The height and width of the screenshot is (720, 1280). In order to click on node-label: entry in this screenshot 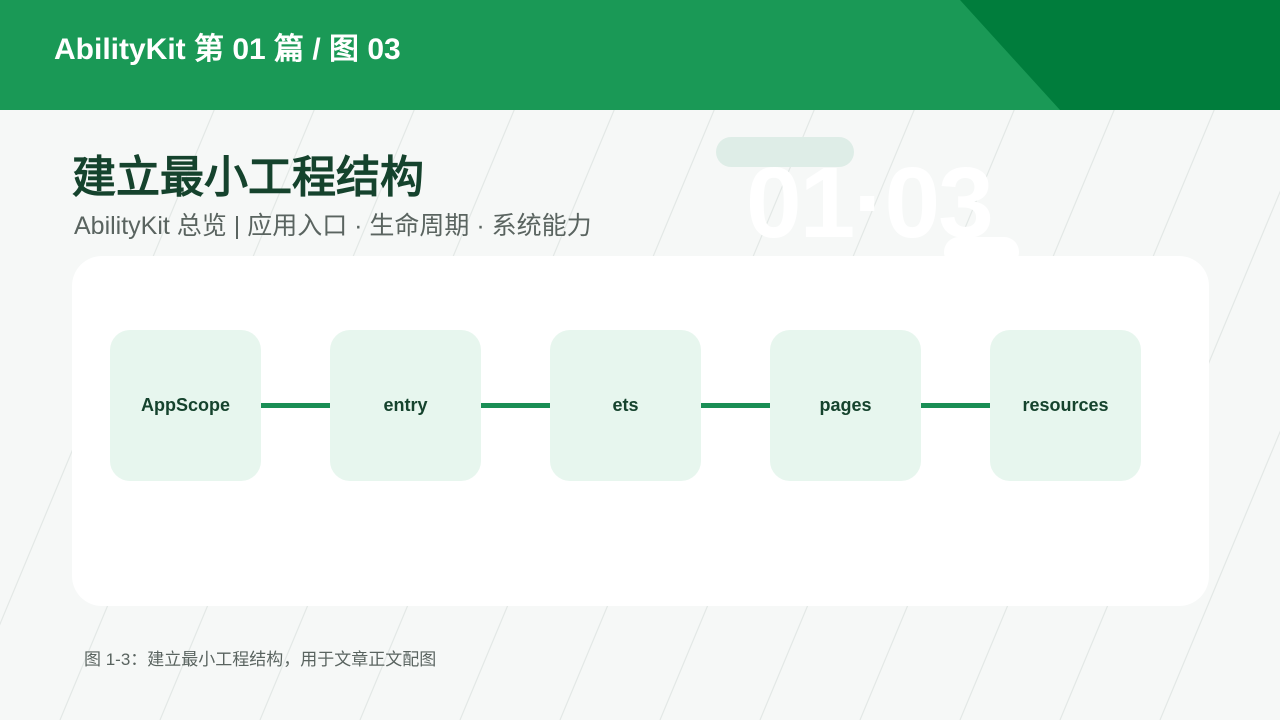, I will do `click(405, 405)`.